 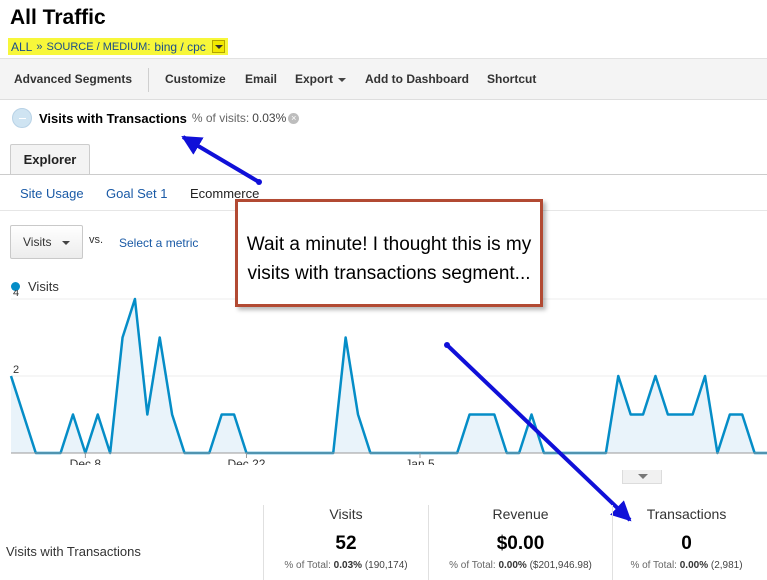 I want to click on arrow-origin-dot, so click(x=259, y=182).